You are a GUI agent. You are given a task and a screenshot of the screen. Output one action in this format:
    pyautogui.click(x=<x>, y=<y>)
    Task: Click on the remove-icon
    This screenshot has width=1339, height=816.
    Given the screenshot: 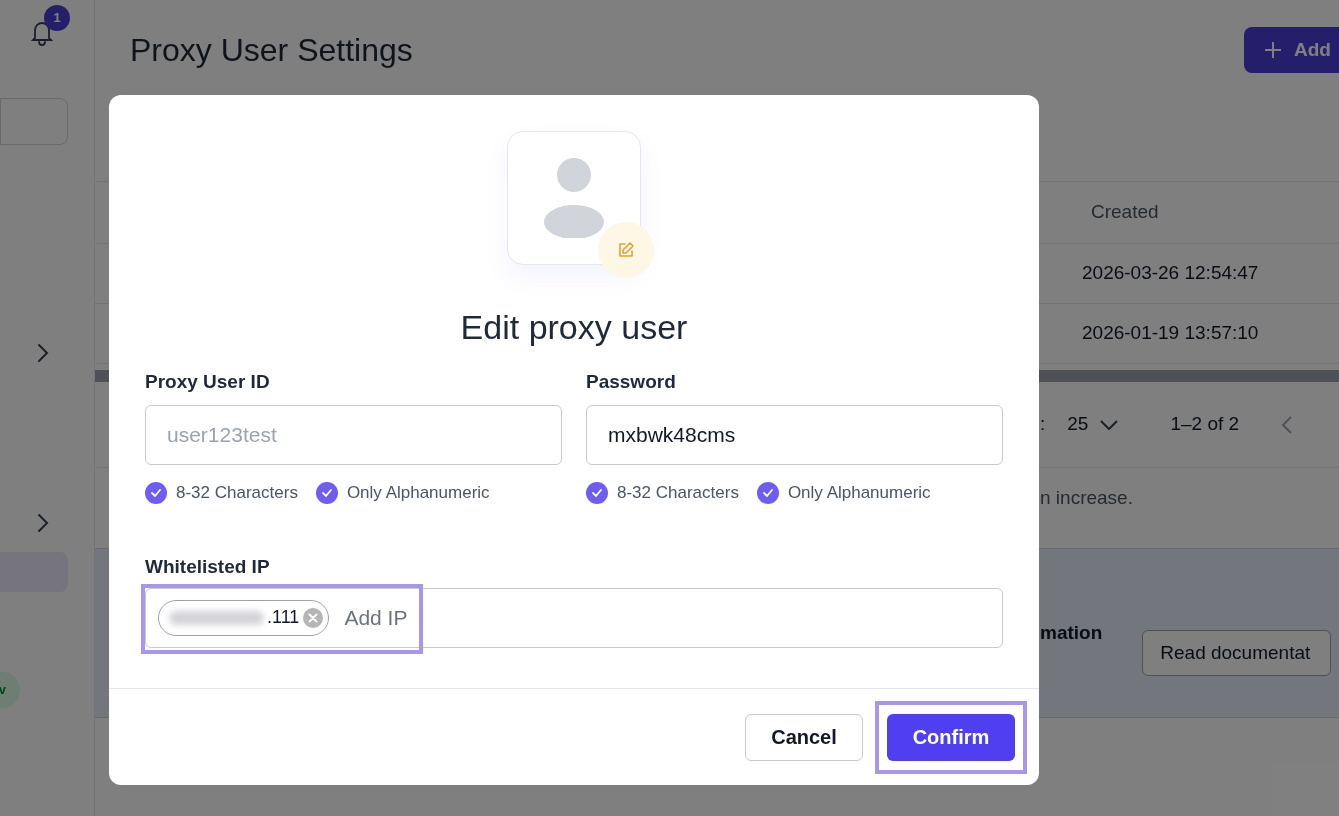 What is the action you would take?
    pyautogui.click(x=313, y=617)
    